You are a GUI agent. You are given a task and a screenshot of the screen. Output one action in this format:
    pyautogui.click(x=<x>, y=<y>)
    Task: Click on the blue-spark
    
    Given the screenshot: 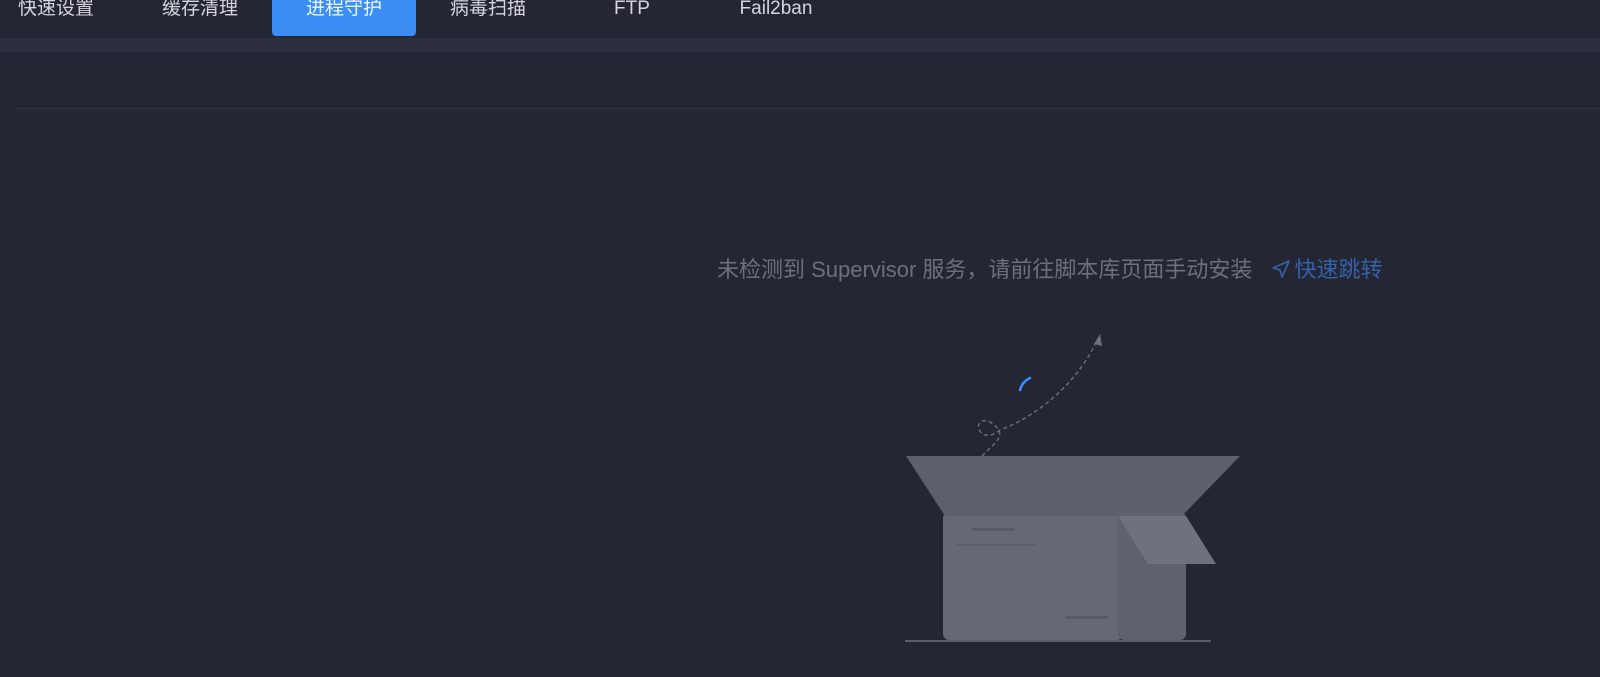 What is the action you would take?
    pyautogui.click(x=1025, y=384)
    